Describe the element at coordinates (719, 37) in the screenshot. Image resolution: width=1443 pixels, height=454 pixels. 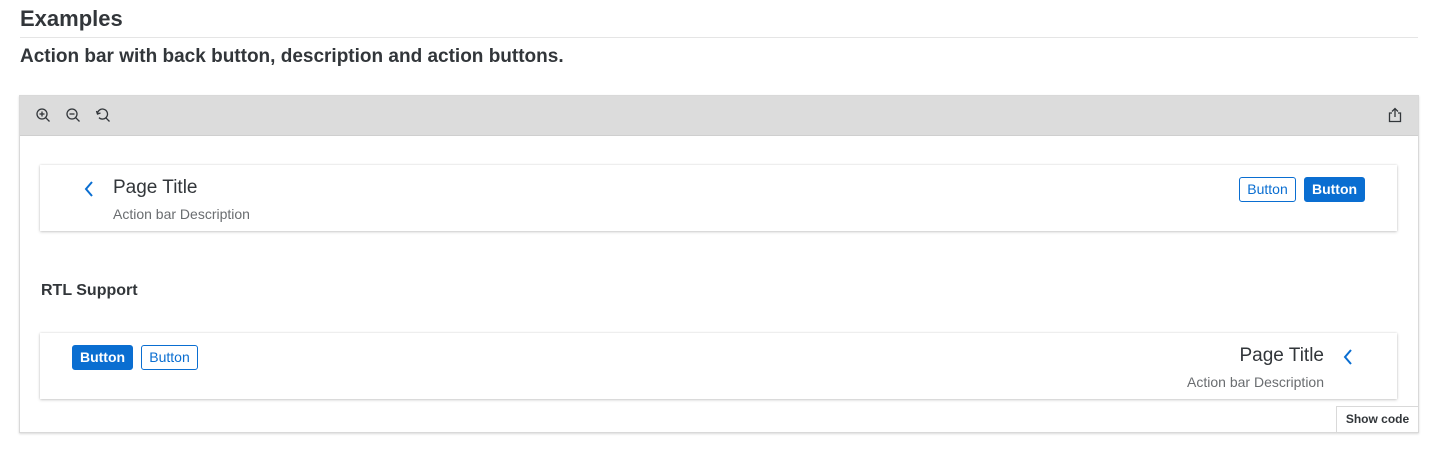
I see `heading-divider` at that location.